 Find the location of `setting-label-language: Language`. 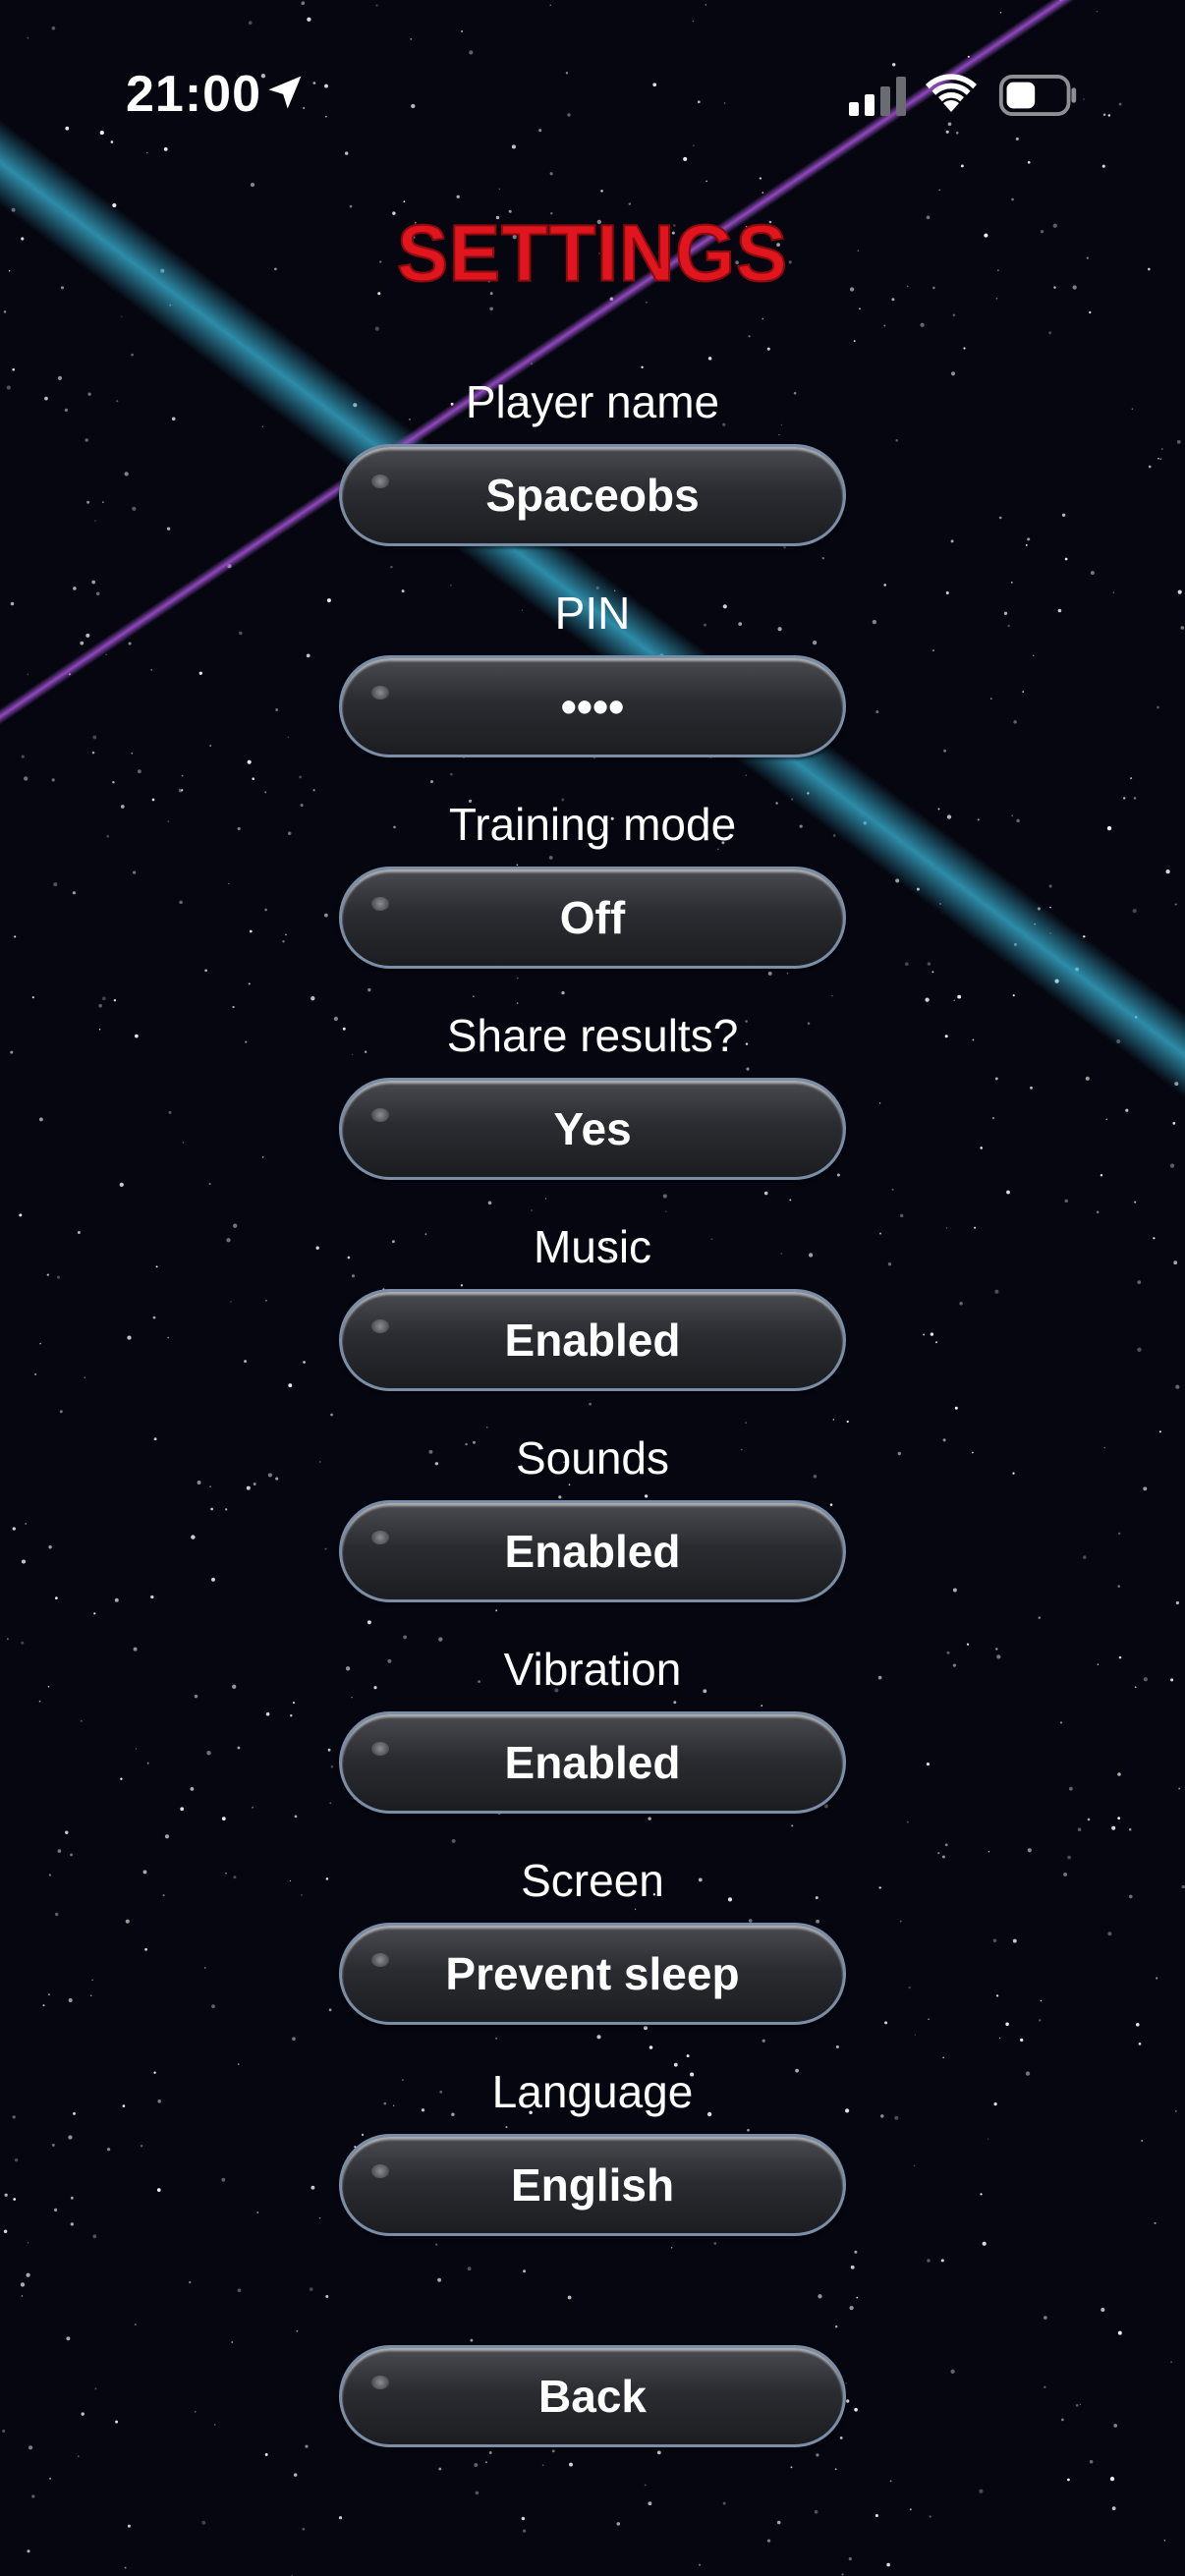

setting-label-language: Language is located at coordinates (592, 2091).